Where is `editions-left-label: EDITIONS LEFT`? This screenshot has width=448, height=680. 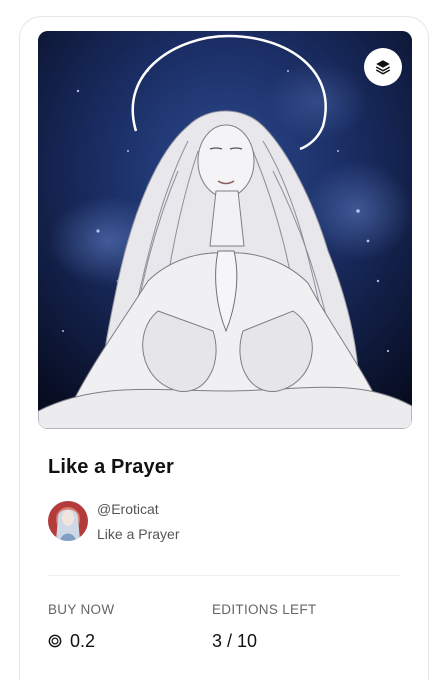 editions-left-label: EDITIONS LEFT is located at coordinates (264, 609).